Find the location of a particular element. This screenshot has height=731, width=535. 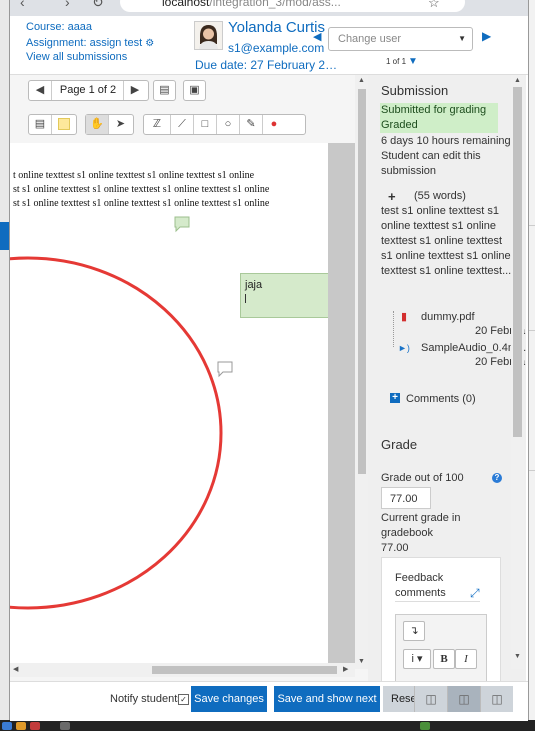

feedback-comments-card: Feedback comments ⤢ ↴ i ▾ B I is located at coordinates (441, 619).